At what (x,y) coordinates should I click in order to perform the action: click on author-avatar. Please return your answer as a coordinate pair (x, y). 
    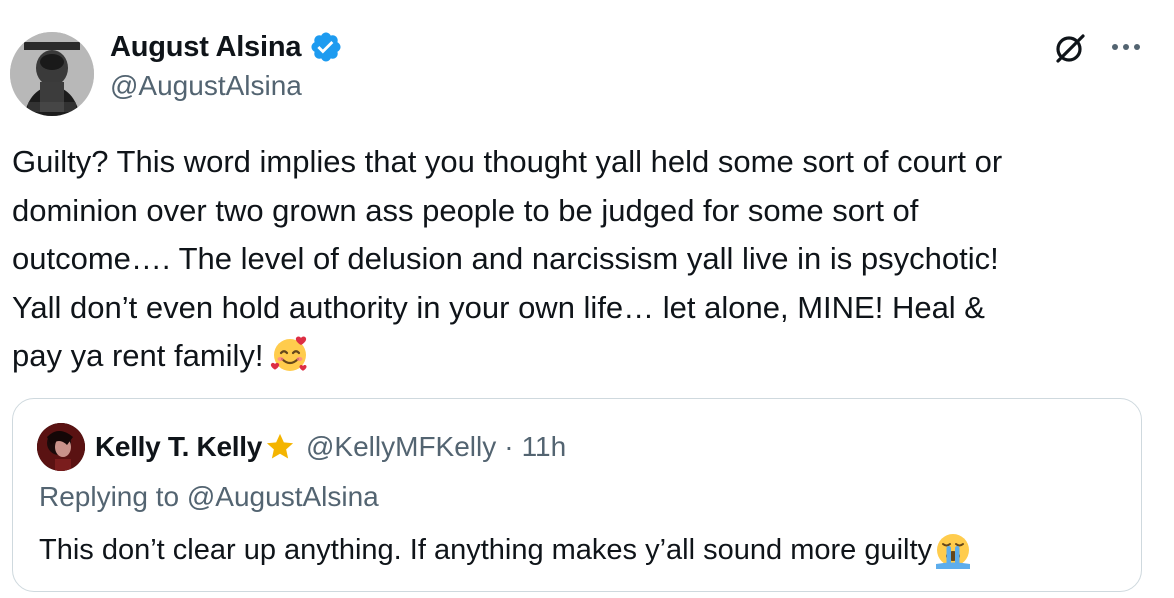
    Looking at the image, I should click on (52, 74).